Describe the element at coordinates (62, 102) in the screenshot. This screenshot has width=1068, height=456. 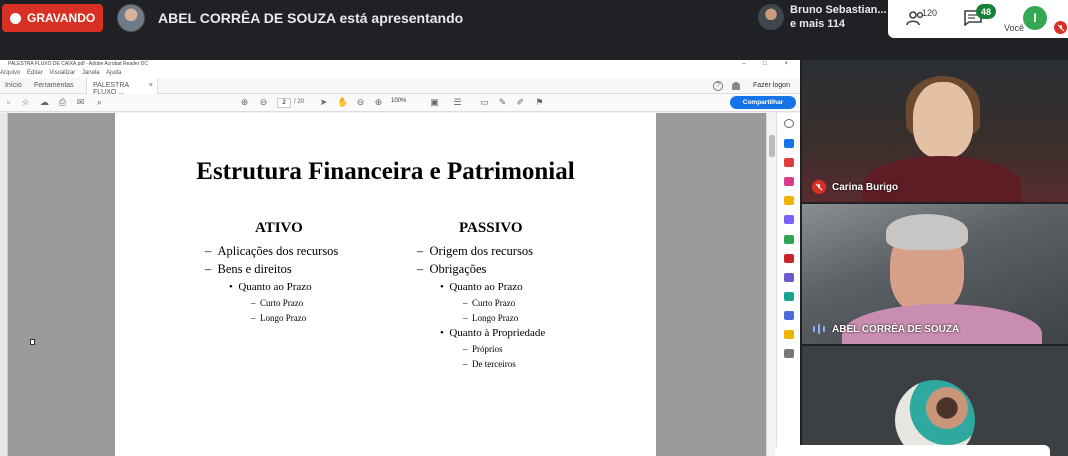
I see `print-icon: ⎙` at that location.